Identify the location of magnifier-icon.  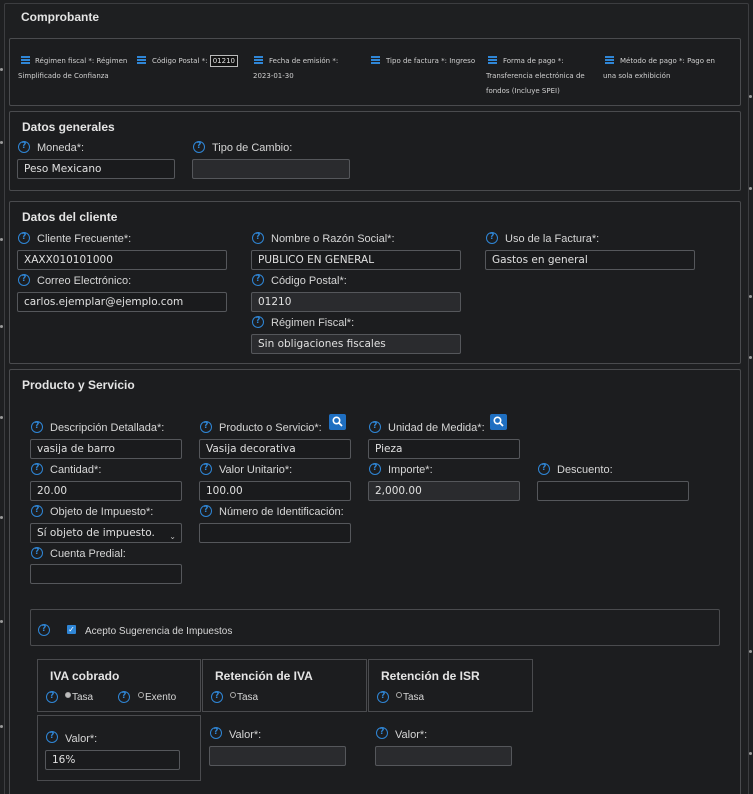
(498, 421).